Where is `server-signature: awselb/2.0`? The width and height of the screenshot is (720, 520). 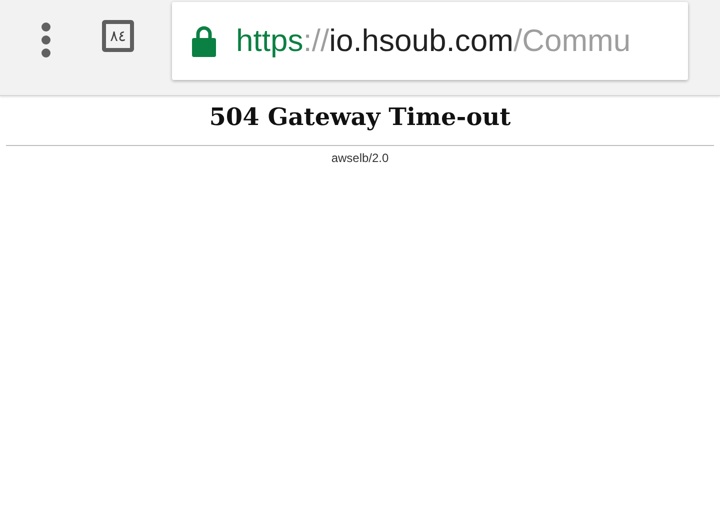 server-signature: awselb/2.0 is located at coordinates (360, 158).